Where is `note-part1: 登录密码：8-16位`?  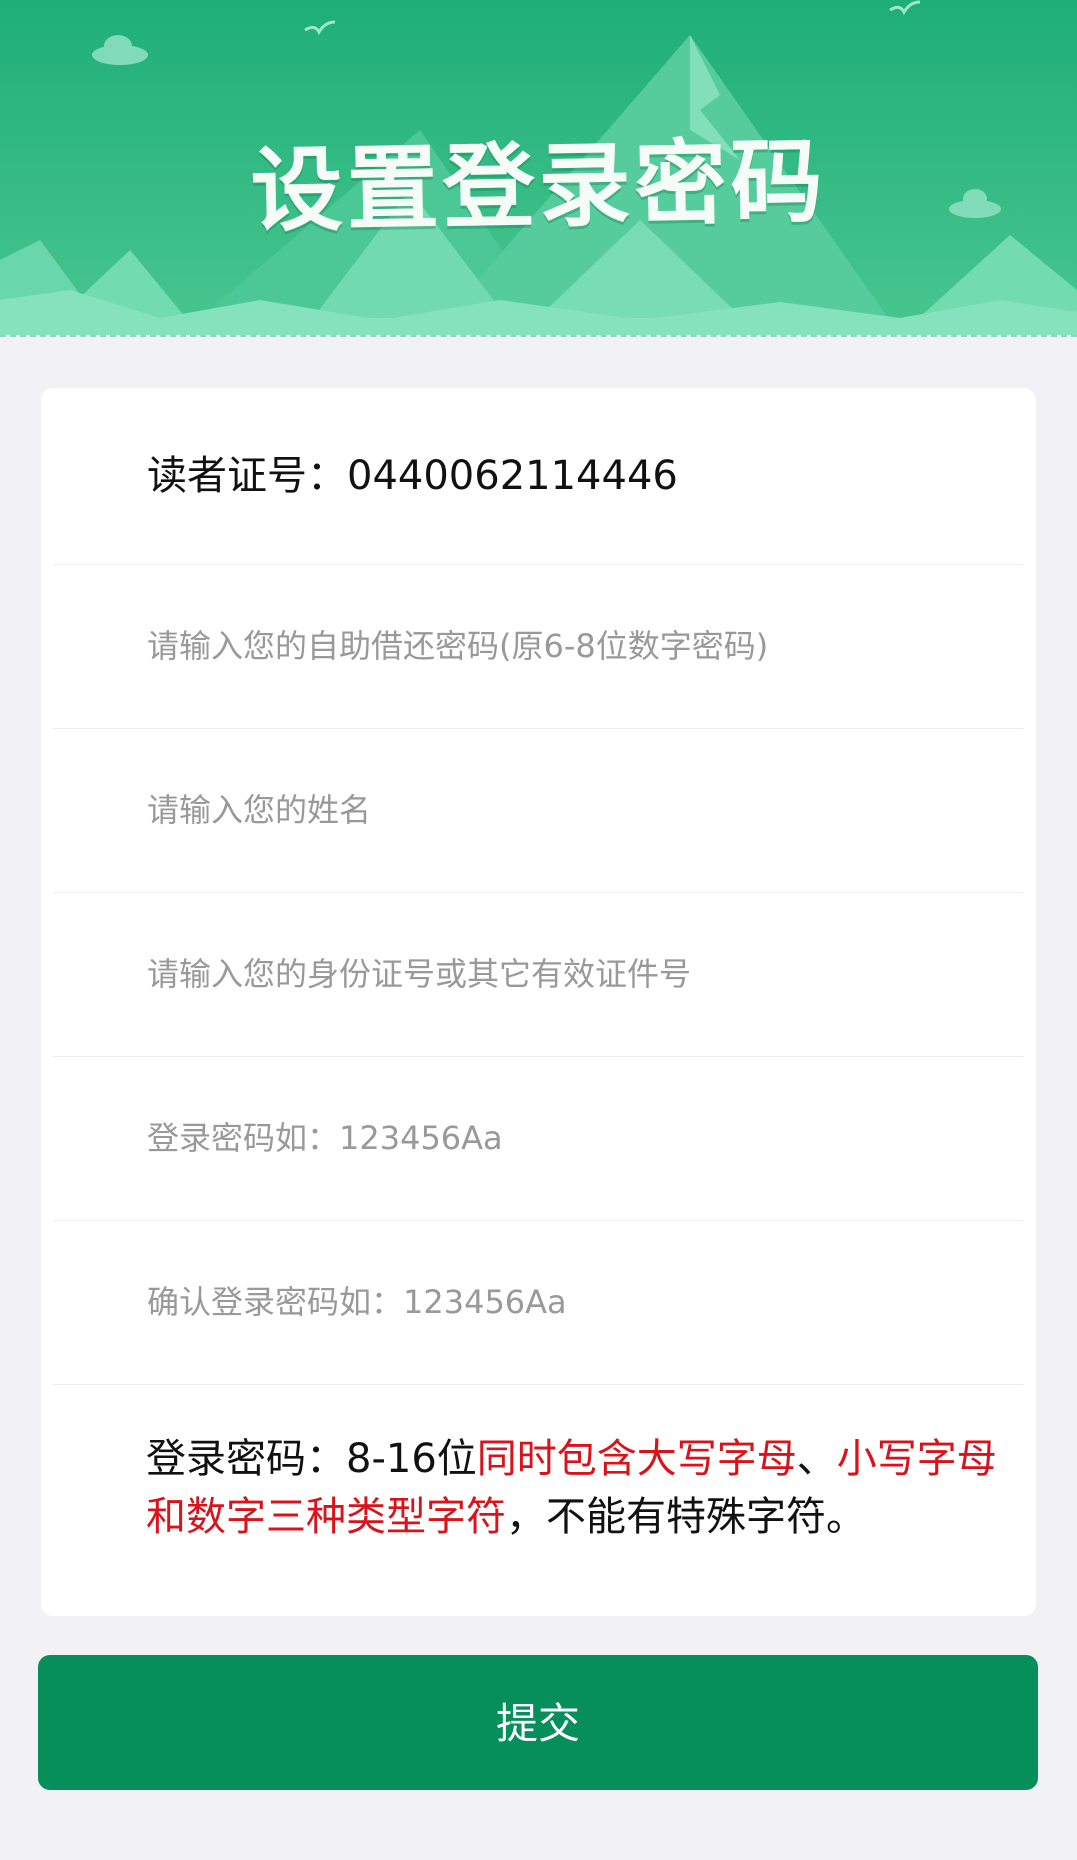
note-part1: 登录密码：8-16位 is located at coordinates (311, 1459).